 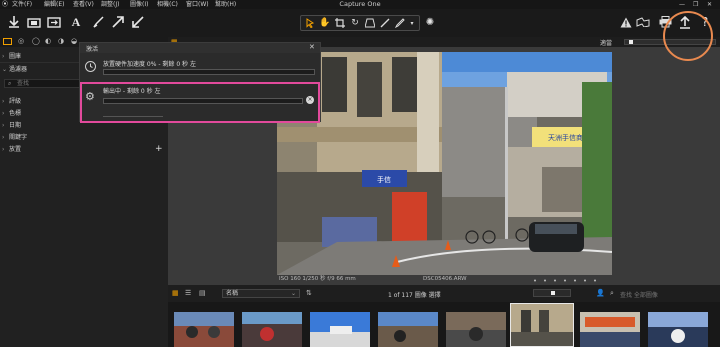 I want to click on brush-icon, so click(x=98, y=22).